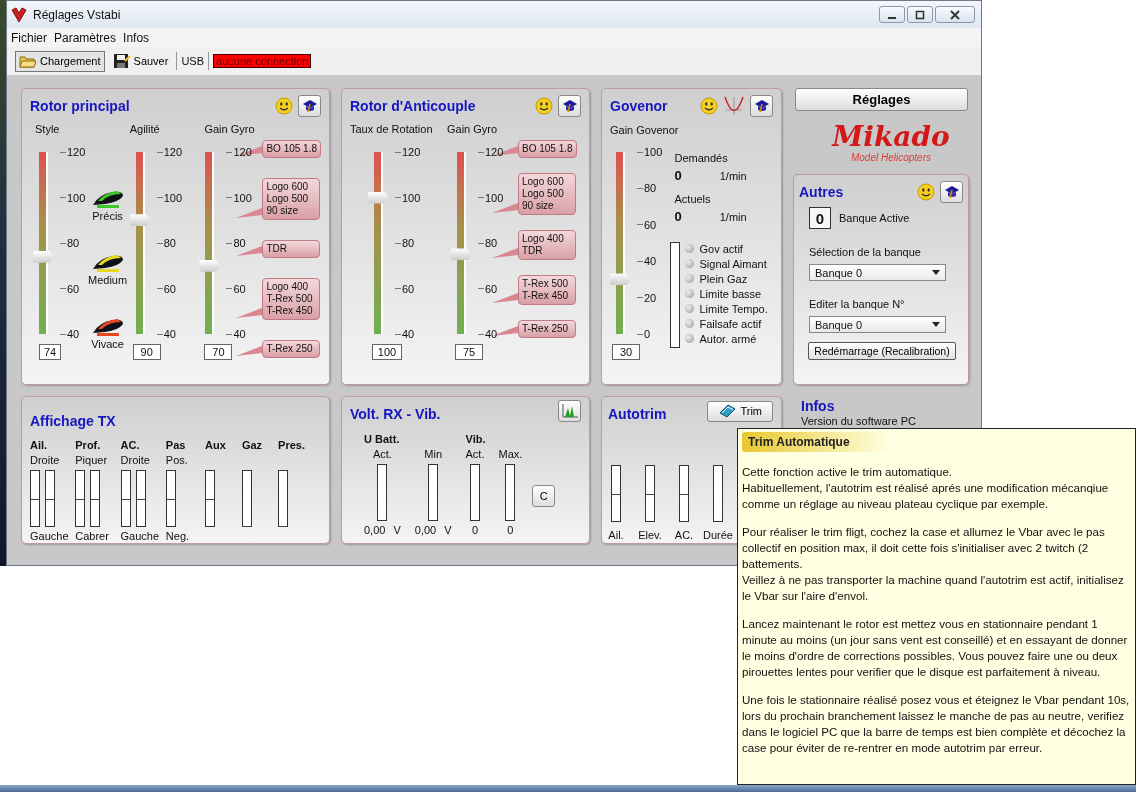  What do you see at coordinates (140, 61) in the screenshot?
I see `toolbar-button: Sauver` at bounding box center [140, 61].